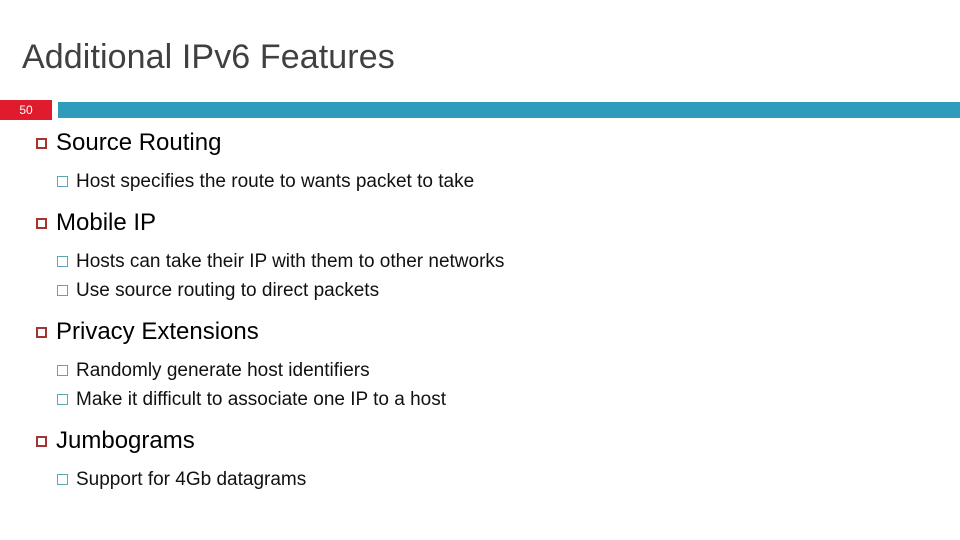 The image size is (960, 540). I want to click on page-title: Additional IPv6 Features, so click(208, 57).